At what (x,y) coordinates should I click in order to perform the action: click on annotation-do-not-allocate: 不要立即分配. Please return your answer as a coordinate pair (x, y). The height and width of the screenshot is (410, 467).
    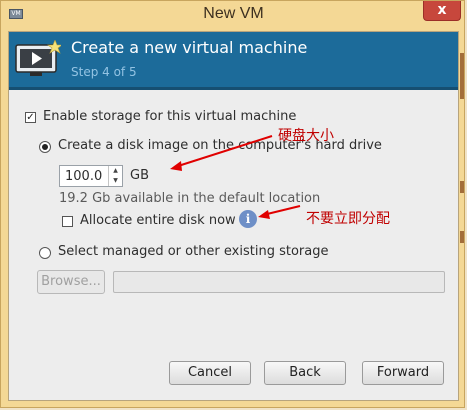
    Looking at the image, I should click on (348, 219).